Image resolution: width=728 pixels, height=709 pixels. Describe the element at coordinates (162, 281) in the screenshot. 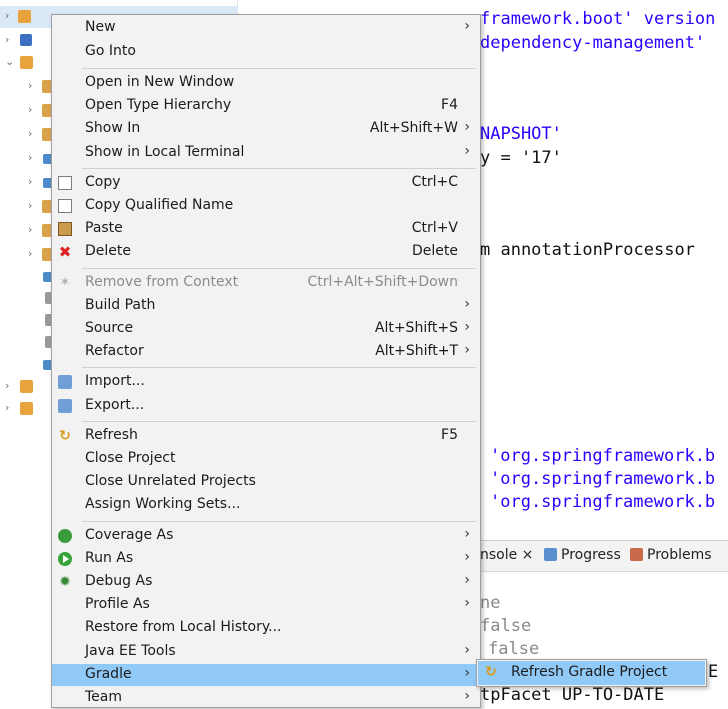

I see `menu-item-label: Remove from Context` at that location.